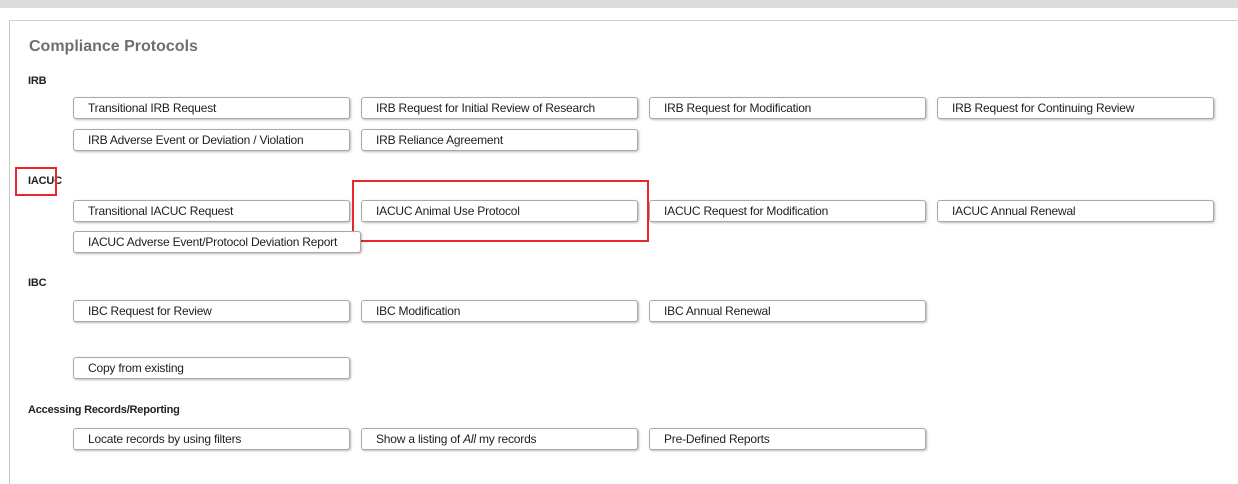 Image resolution: width=1238 pixels, height=484 pixels. What do you see at coordinates (499, 211) in the screenshot?
I see `iacuc-animal-use-protocol-button: IACUC Animal Use Protocol` at bounding box center [499, 211].